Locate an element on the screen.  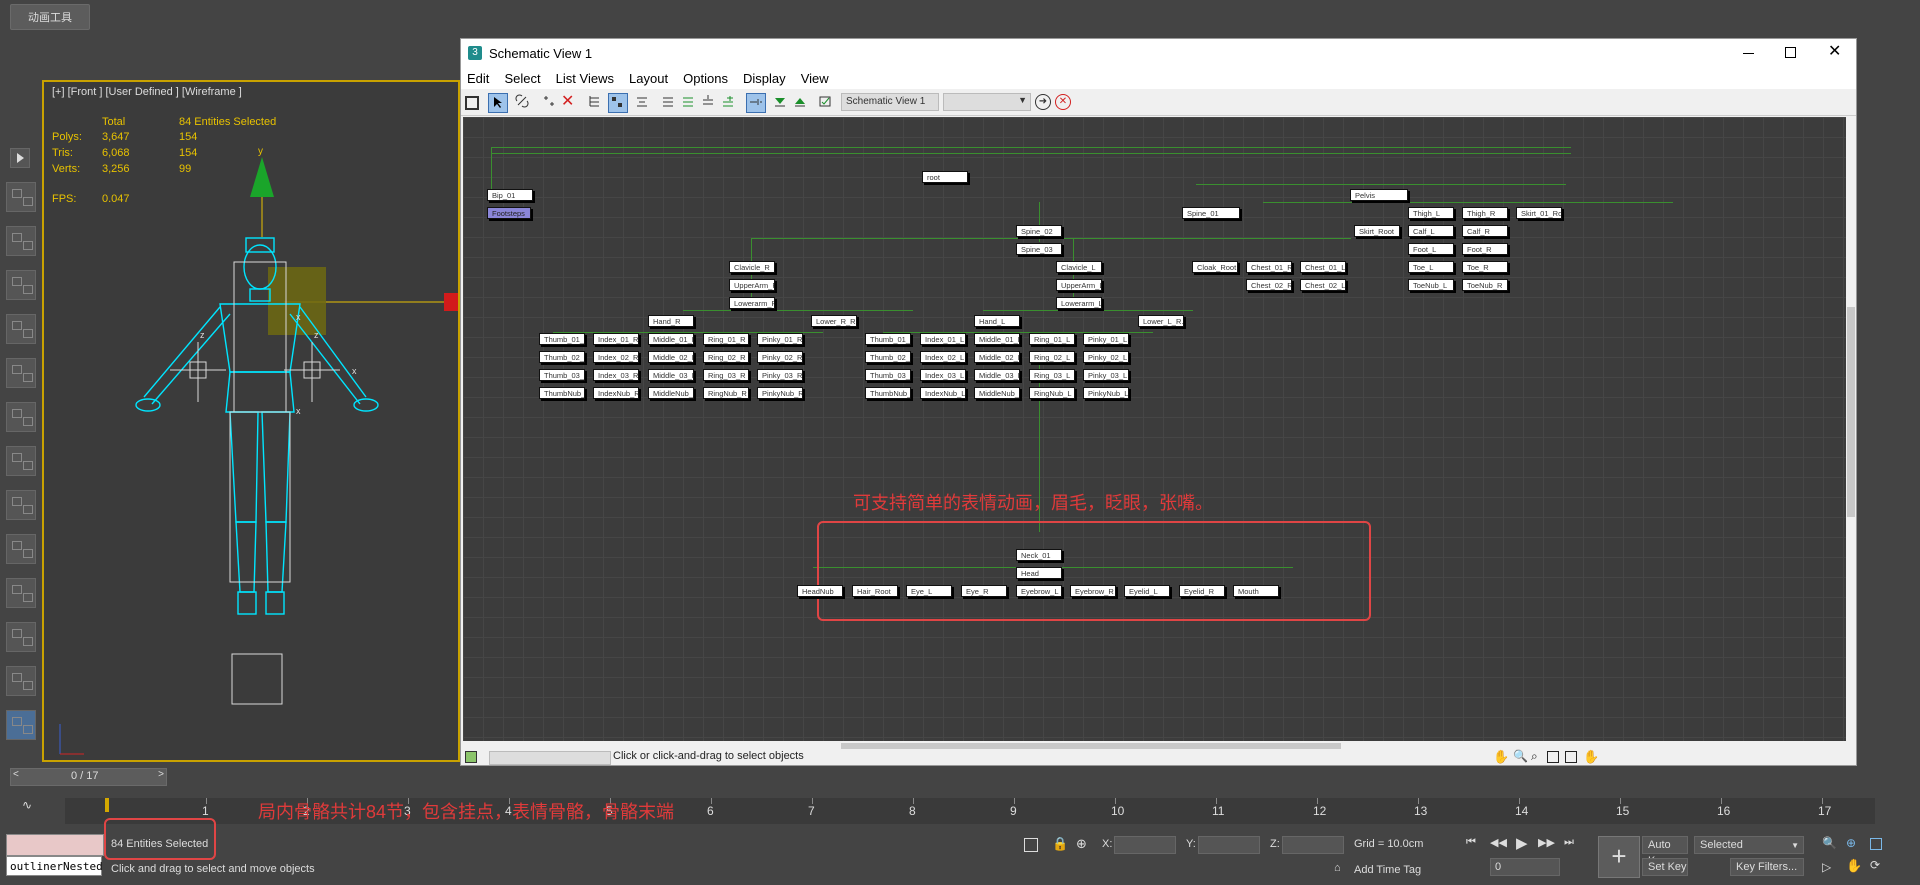
bone-node: Clavicle_R is located at coordinates (752, 267).